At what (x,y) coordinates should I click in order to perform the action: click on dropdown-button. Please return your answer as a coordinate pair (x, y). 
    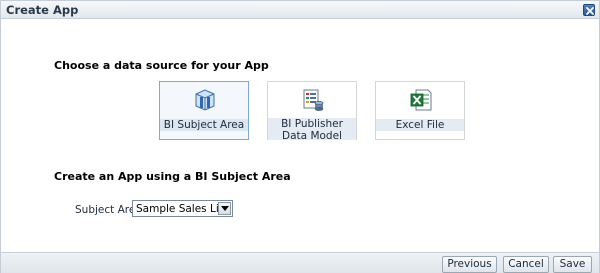
    Looking at the image, I should click on (224, 208).